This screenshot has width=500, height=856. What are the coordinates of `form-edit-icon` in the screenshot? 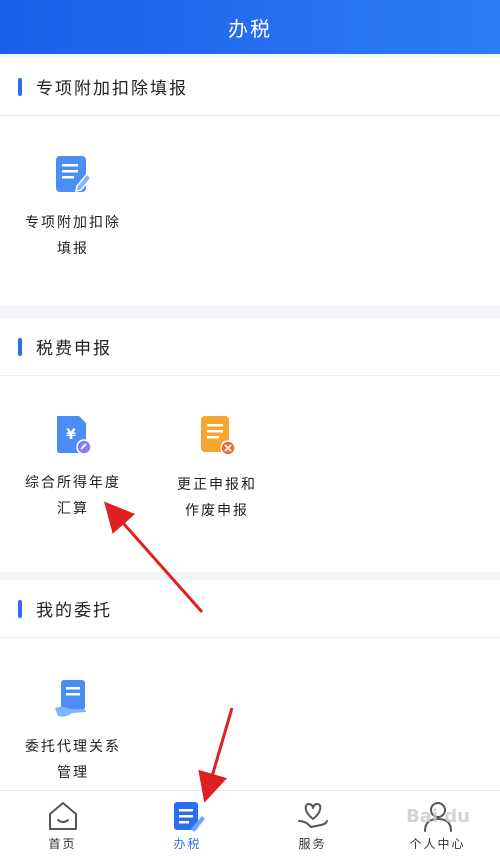 It's located at (74, 174).